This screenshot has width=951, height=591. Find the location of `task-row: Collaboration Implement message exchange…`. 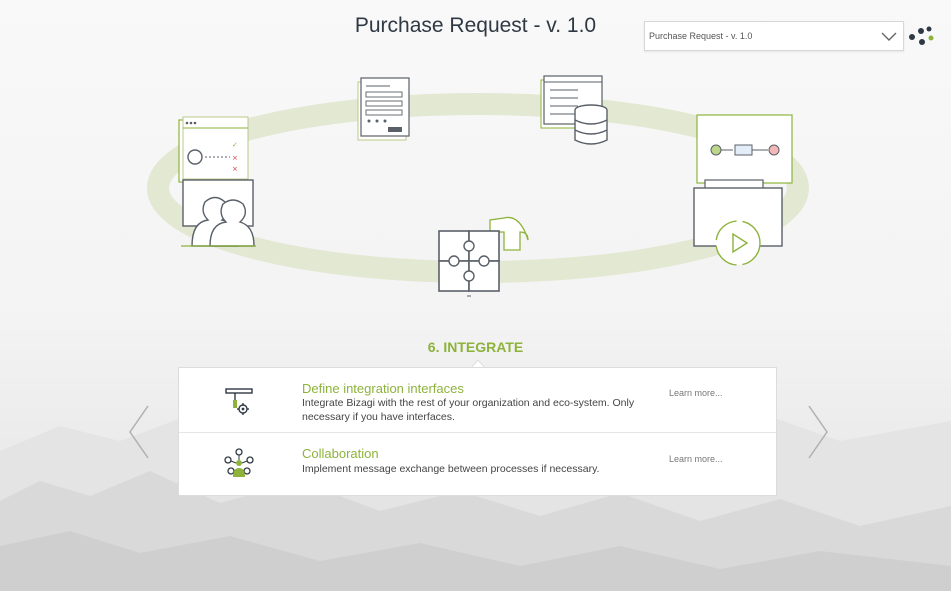

task-row: Collaboration Implement message exchange… is located at coordinates (477, 465).